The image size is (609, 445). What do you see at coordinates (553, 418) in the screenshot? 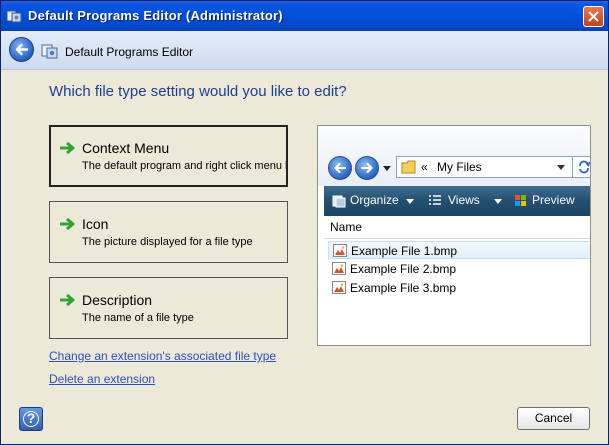
I see `cancel-button: Cancel` at bounding box center [553, 418].